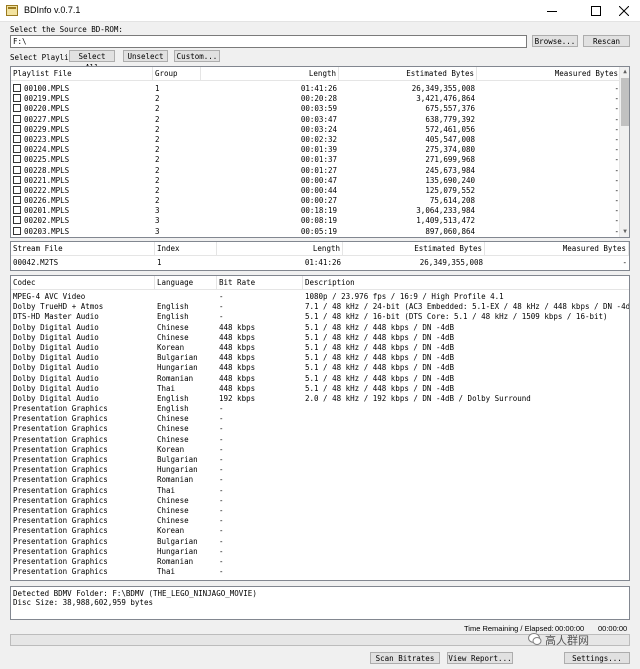 The width and height of the screenshot is (640, 669). Describe the element at coordinates (316, 221) in the screenshot. I see `playlist-row: 00202.MPLS 3 00:08:19 1,409,513,472 -` at that location.